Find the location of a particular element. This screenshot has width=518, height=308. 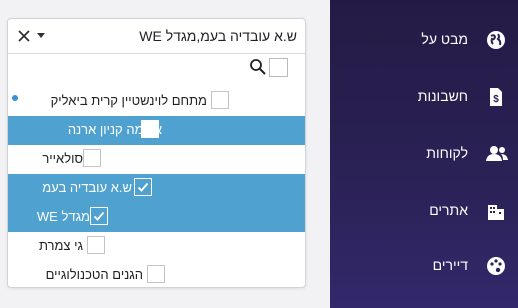

list-item: ארומה קניון ארנה is located at coordinates (156, 130).